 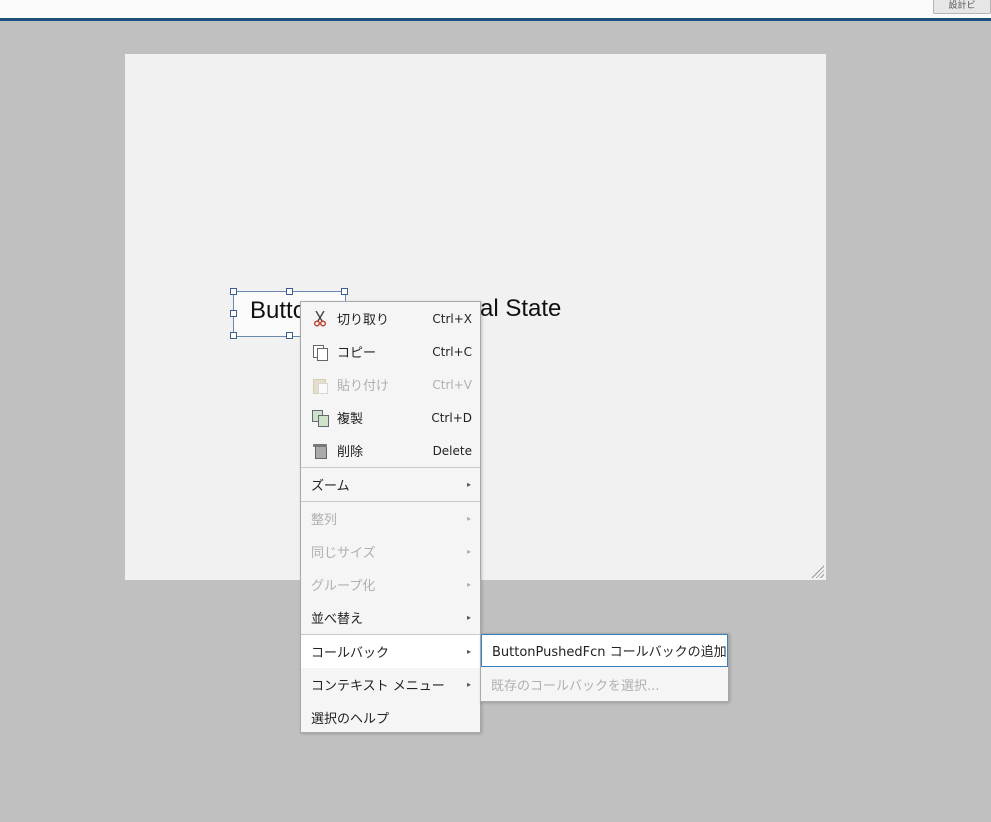 What do you see at coordinates (289, 291) in the screenshot?
I see `resize-handle-top-center` at bounding box center [289, 291].